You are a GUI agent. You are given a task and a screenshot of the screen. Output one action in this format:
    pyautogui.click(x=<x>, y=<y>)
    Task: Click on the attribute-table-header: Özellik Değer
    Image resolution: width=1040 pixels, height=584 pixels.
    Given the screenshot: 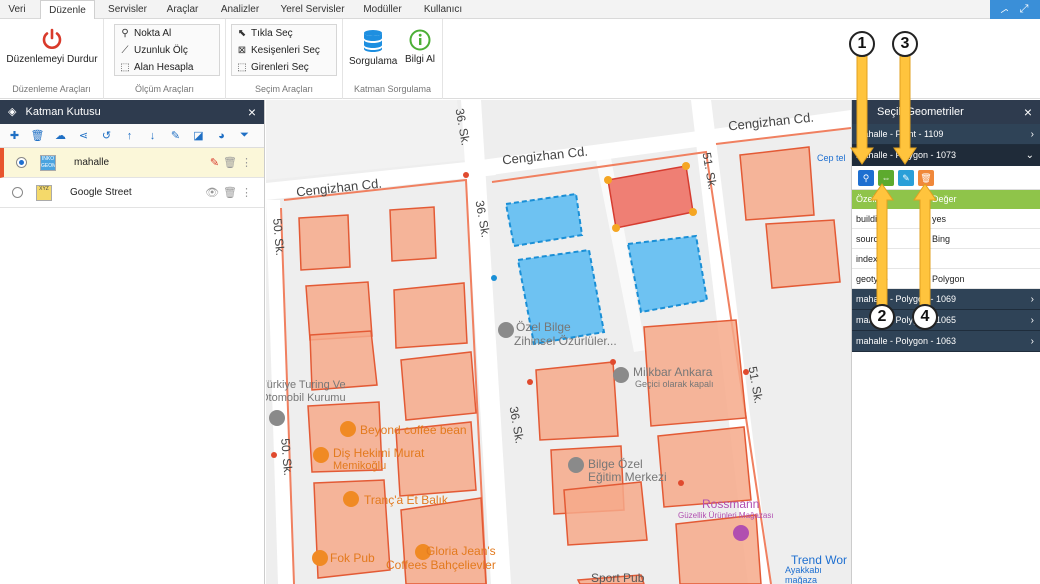 What is the action you would take?
    pyautogui.click(x=946, y=199)
    